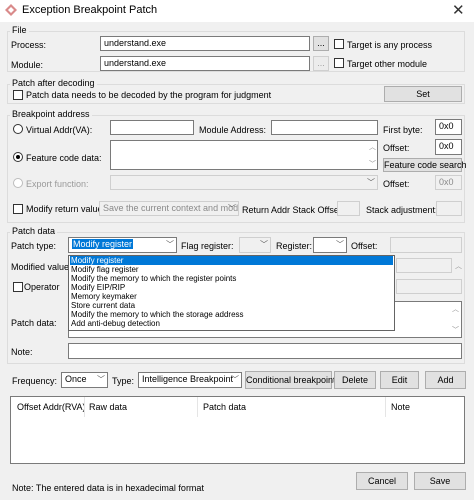 The height and width of the screenshot is (500, 474). I want to click on dropdown-option: Add anti-debug detection, so click(115, 323).